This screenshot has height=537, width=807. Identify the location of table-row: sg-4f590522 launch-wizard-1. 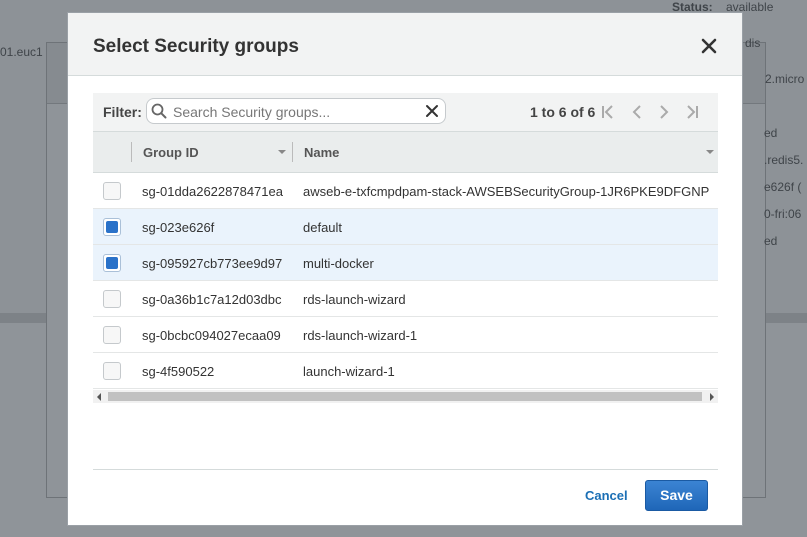
(405, 371).